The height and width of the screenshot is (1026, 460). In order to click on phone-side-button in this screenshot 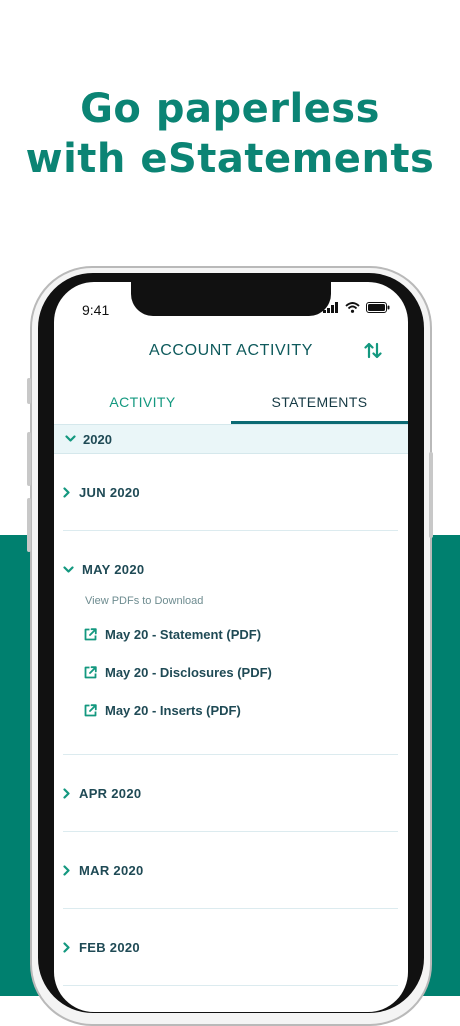, I will do `click(29, 391)`.